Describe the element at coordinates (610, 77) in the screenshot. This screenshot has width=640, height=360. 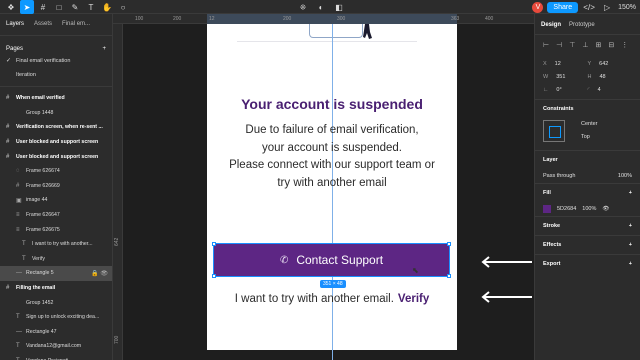
I see `h-field: H 48` at that location.